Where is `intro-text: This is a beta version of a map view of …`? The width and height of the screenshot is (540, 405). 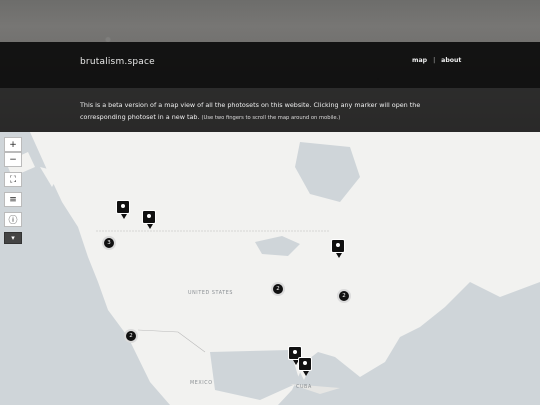
intro-text: This is a beta version of a map view of … is located at coordinates (260, 112).